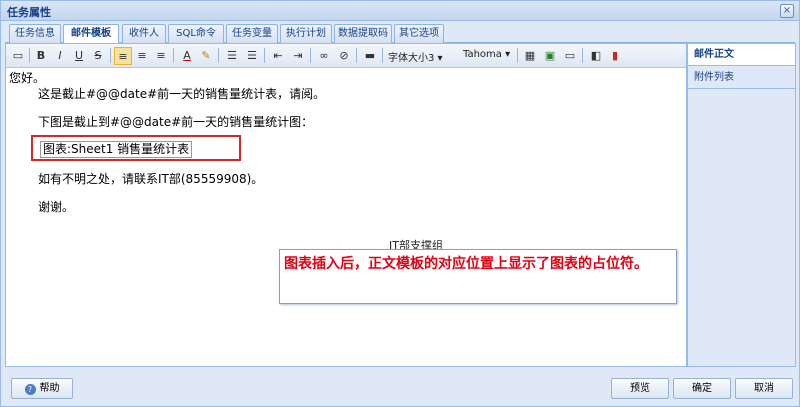  What do you see at coordinates (550, 56) in the screenshot?
I see `insert-excel-icon: ▣` at bounding box center [550, 56].